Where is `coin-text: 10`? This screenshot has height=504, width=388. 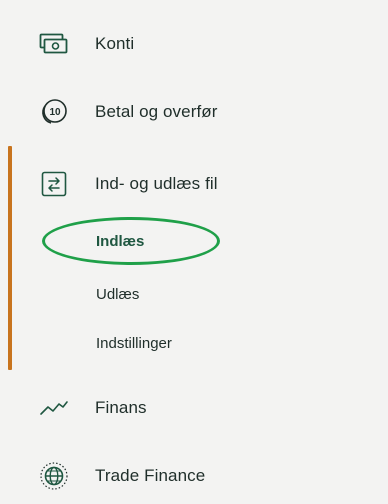
coin-text: 10 is located at coordinates (55, 112).